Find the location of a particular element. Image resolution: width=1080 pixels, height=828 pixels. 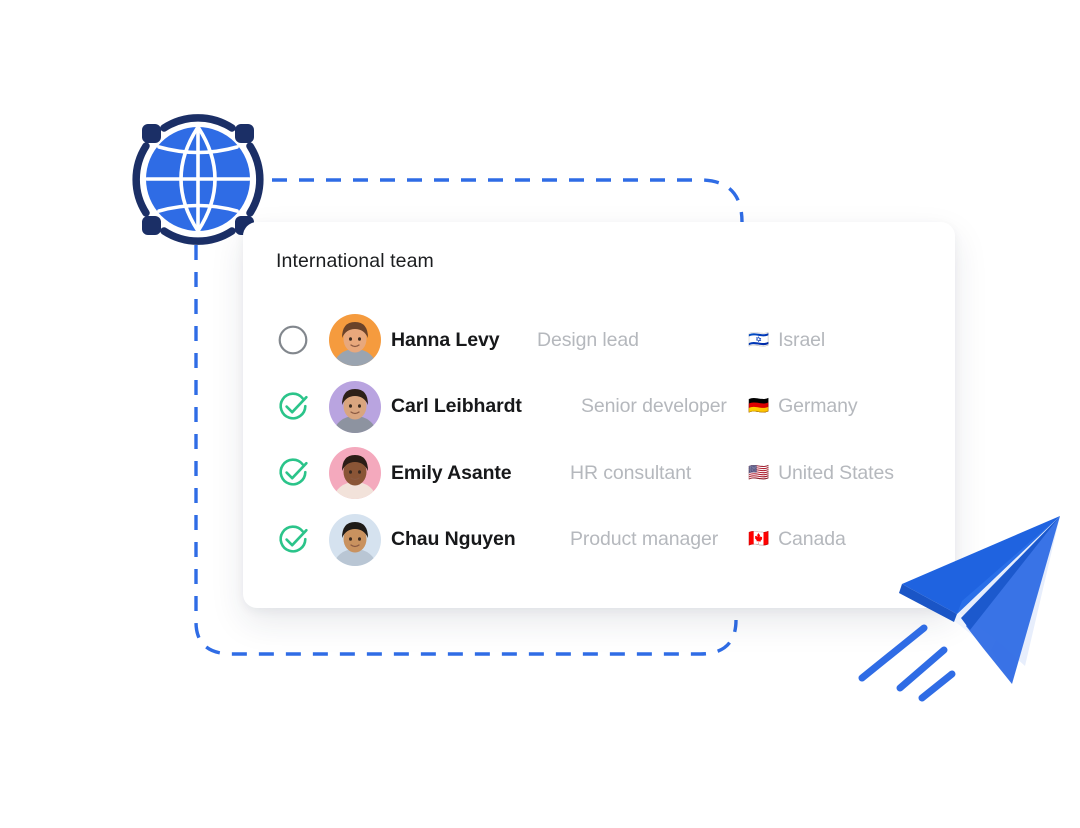

member-country: 🇮🇱 Israel is located at coordinates (786, 340).